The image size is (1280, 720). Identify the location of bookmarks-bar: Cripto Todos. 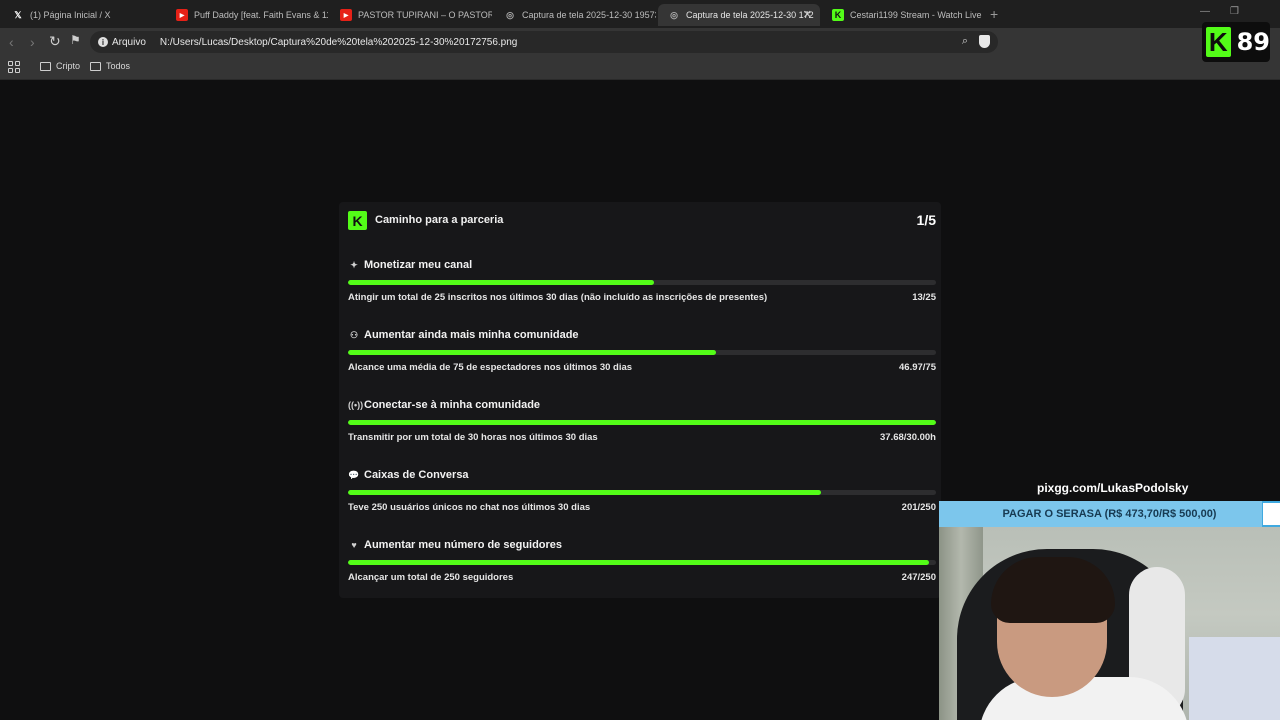
(640, 68).